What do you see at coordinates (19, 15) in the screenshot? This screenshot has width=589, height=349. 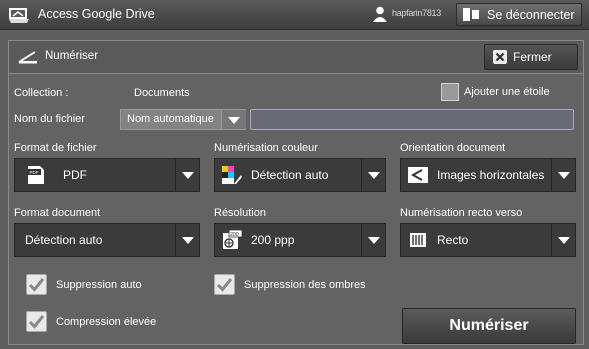 I see `drive-tray-icon` at bounding box center [19, 15].